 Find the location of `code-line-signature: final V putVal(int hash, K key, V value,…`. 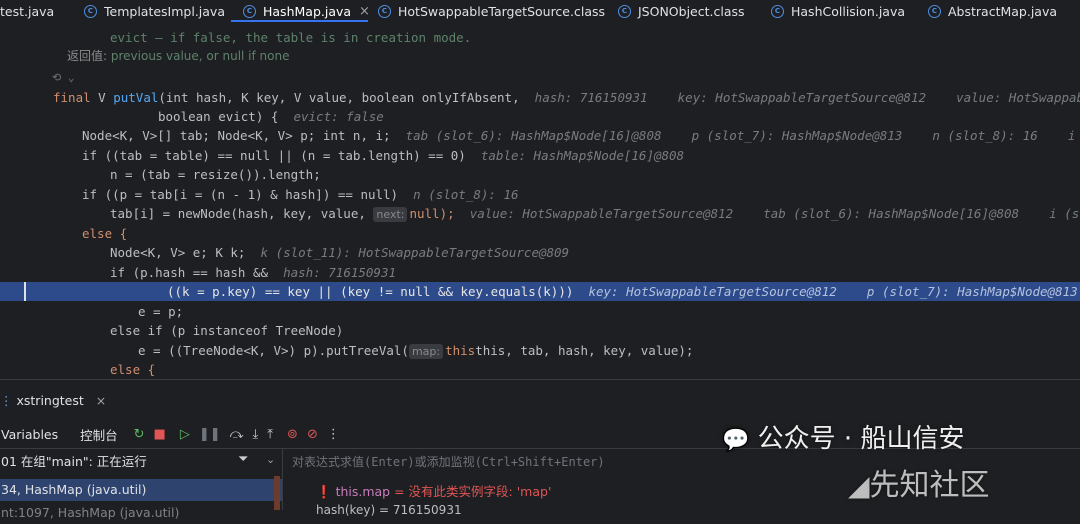

code-line-signature: final V putVal(int hash, K key, V value,… is located at coordinates (566, 97).